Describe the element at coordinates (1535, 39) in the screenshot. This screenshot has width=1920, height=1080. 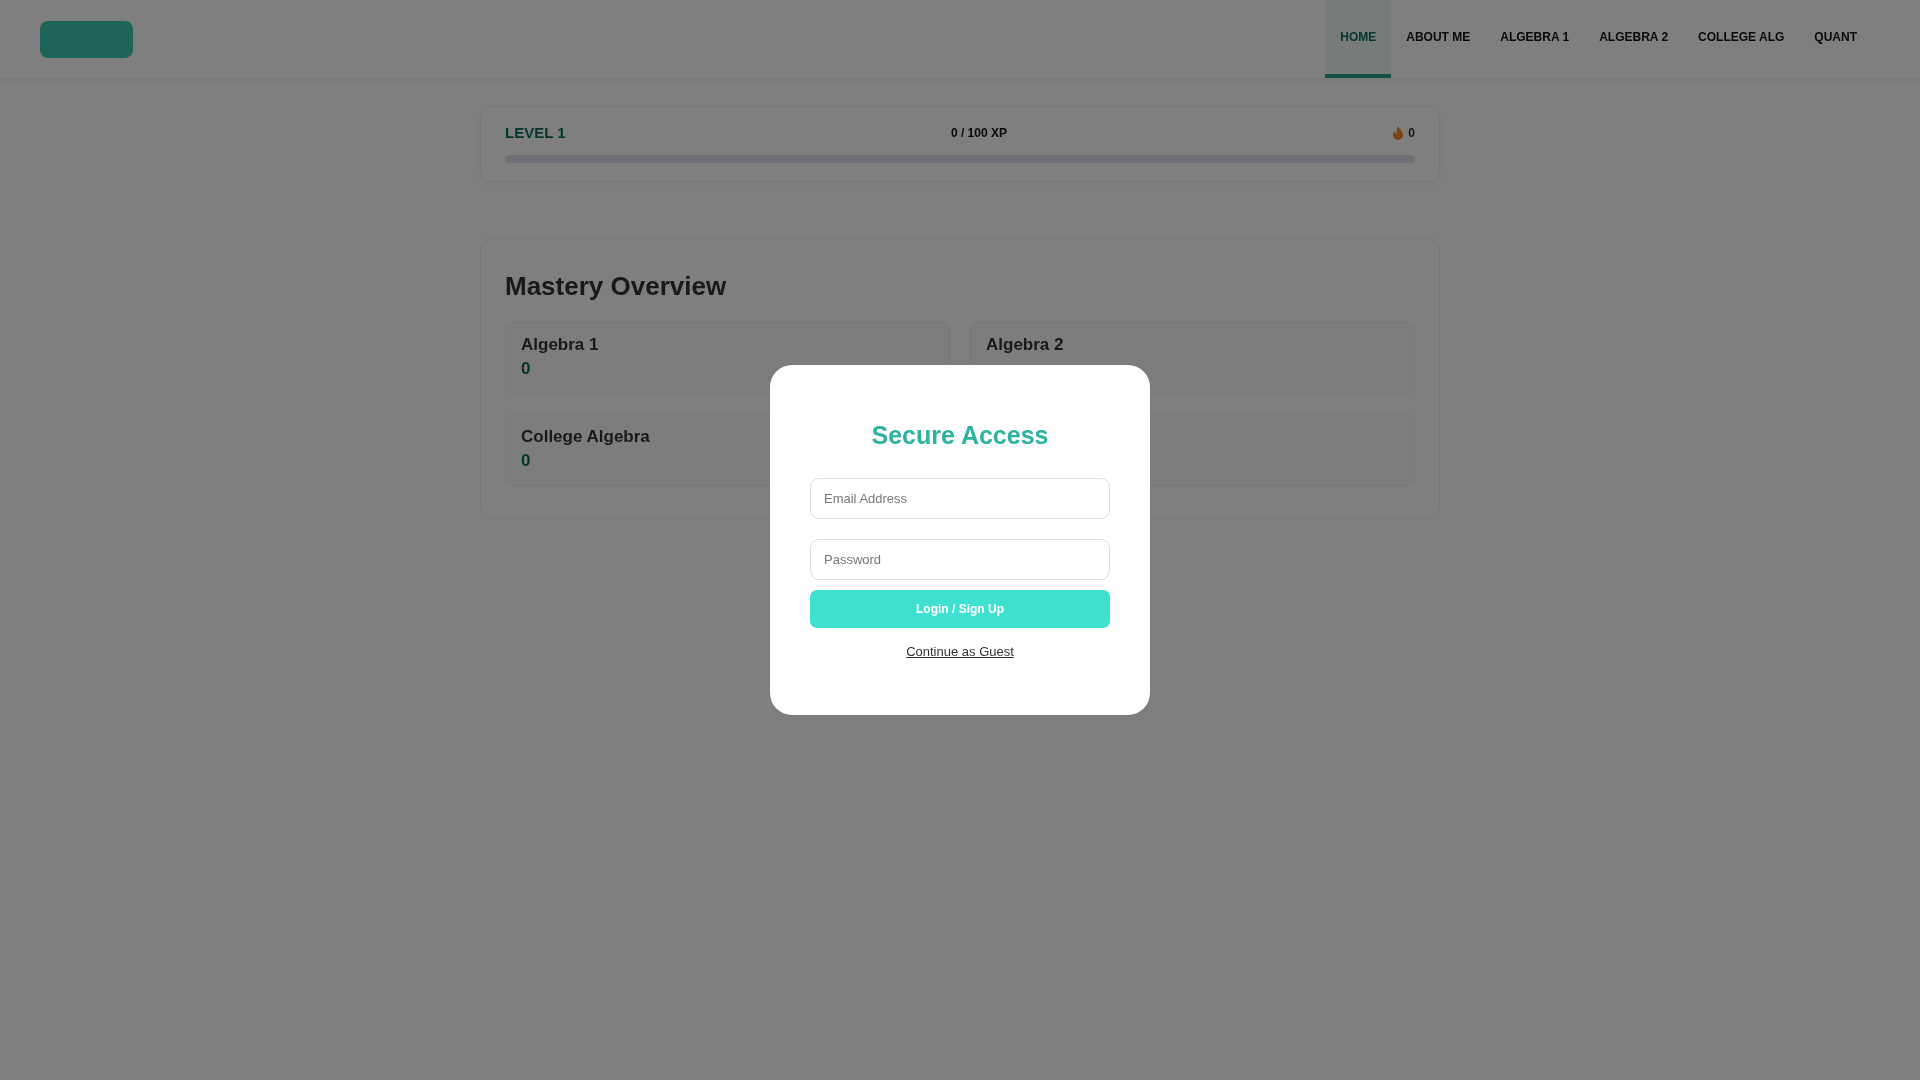
I see `nav-tab: ALGEBRA 1` at that location.